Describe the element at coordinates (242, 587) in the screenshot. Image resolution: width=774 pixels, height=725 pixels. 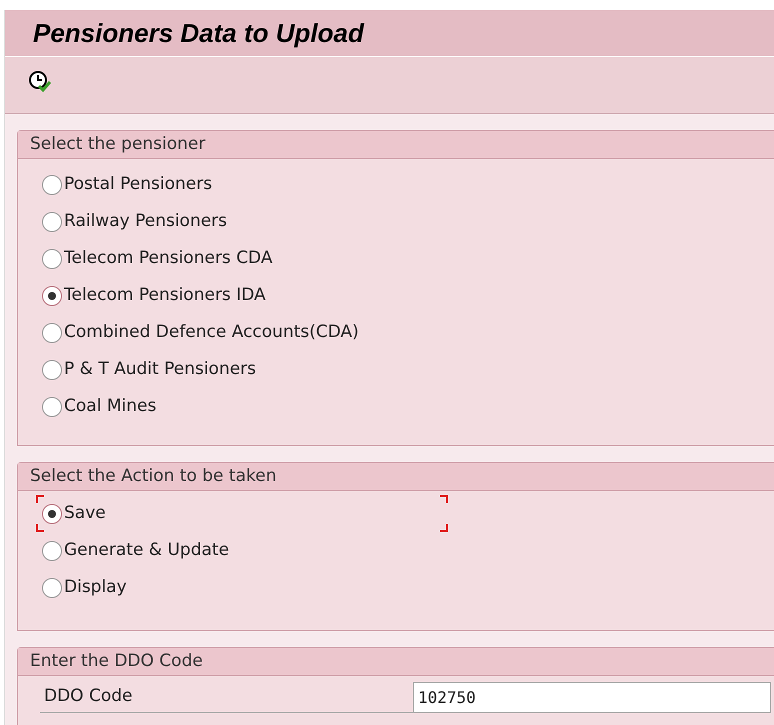
I see `radio-option: Display` at that location.